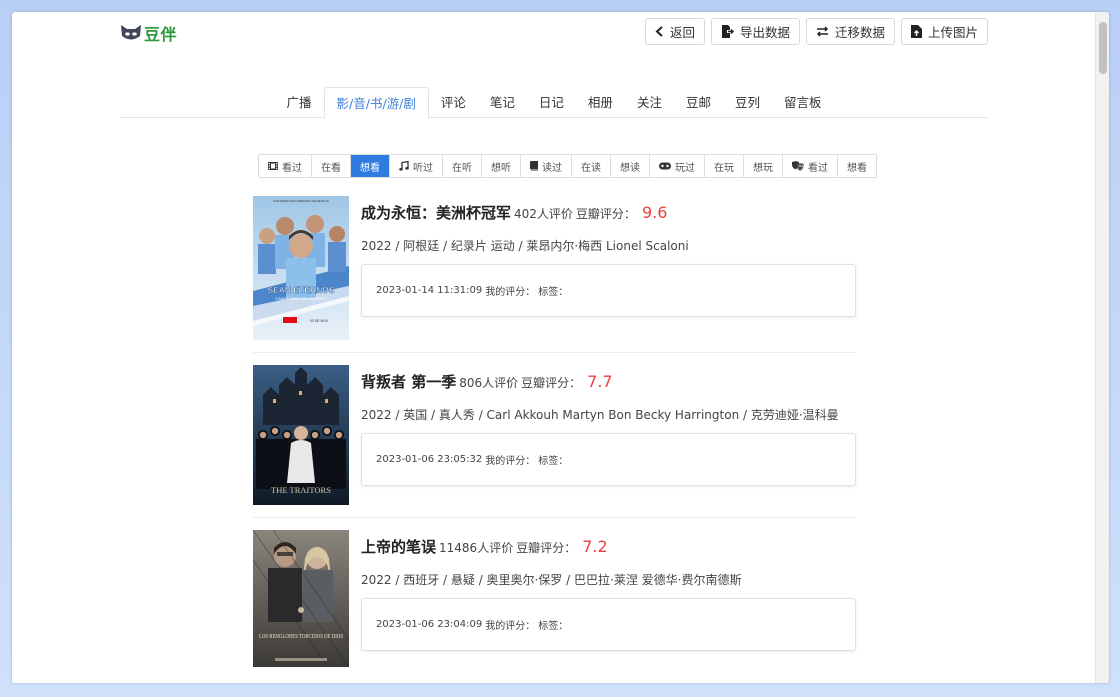  Describe the element at coordinates (489, 383) in the screenshot. I see `rating-count: 806人评价` at that location.